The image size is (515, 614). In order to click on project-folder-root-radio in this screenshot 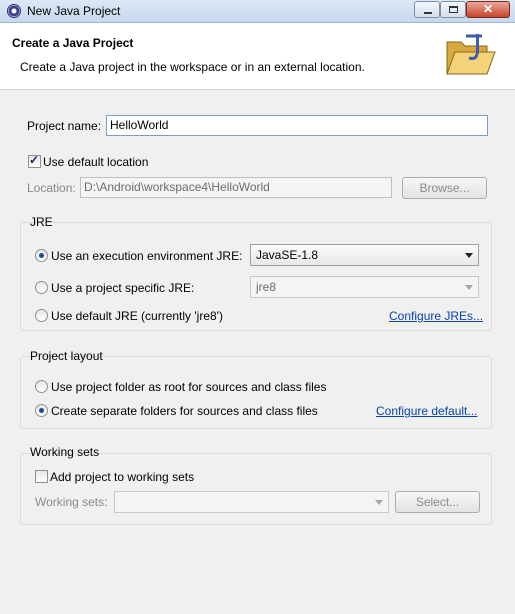, I will do `click(41, 386)`.